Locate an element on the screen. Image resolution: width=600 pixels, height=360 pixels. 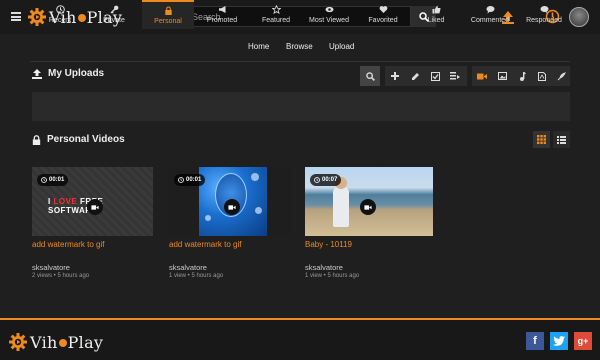
tab-recent: Recent is located at coordinates (60, 14).